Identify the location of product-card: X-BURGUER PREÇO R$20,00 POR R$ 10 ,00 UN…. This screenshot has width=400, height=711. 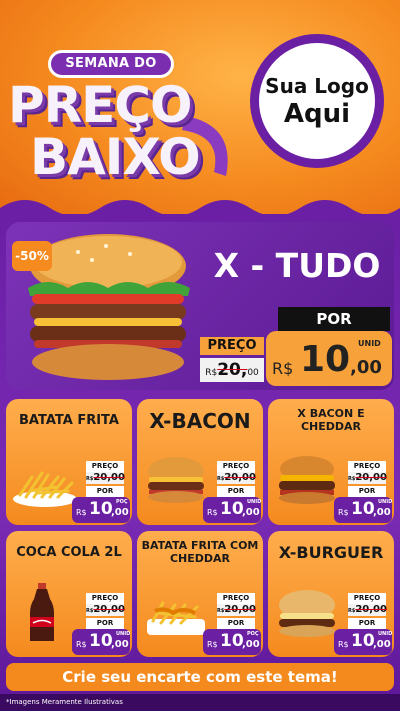
(331, 594).